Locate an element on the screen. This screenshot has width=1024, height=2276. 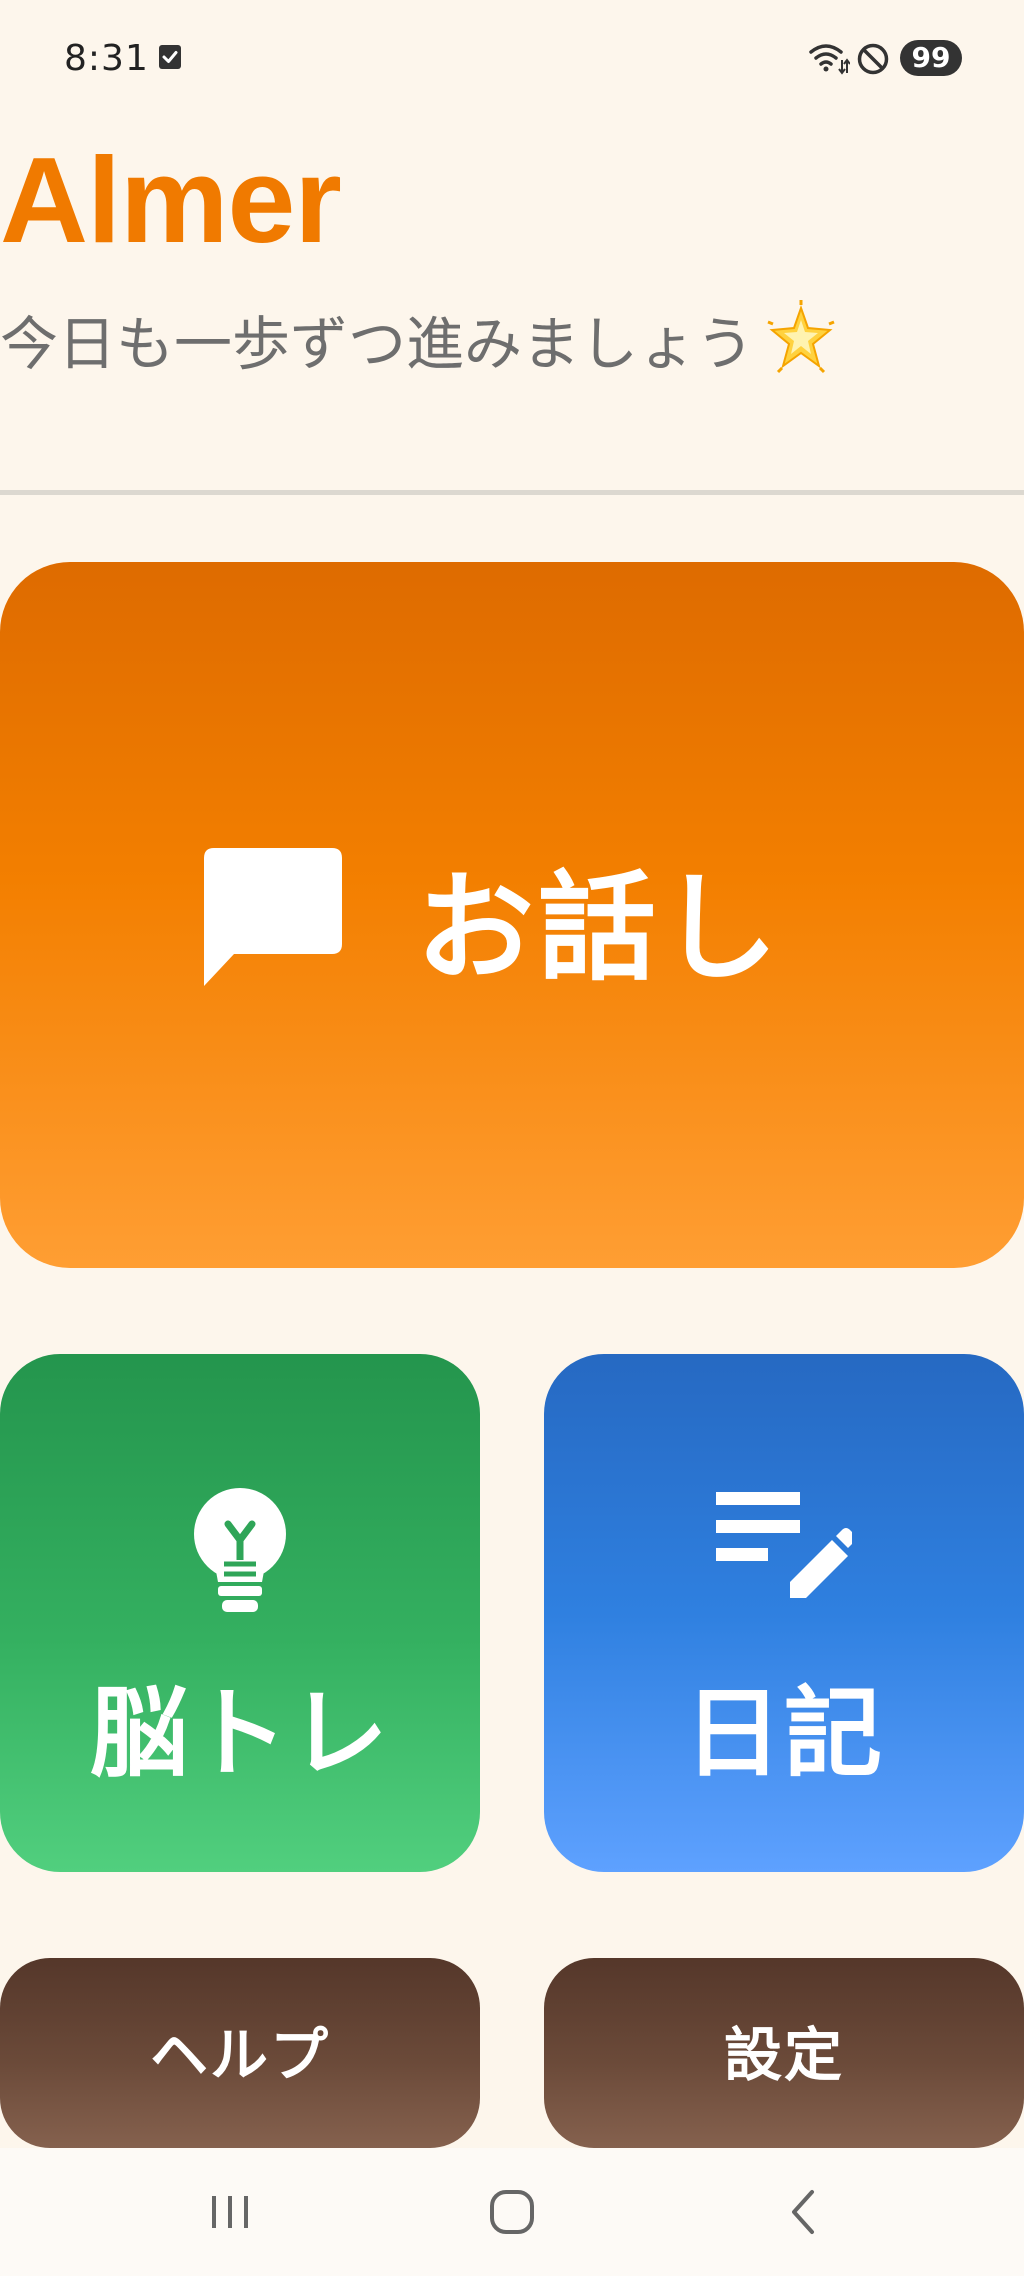
do-not-disturb-icon is located at coordinates (873, 59).